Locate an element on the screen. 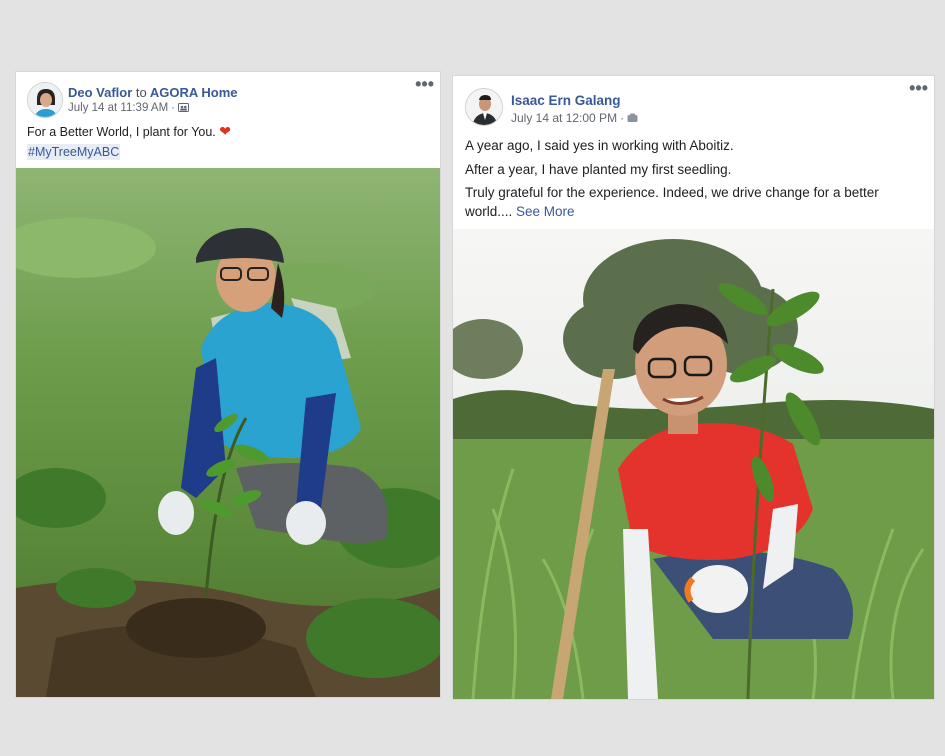 The height and width of the screenshot is (756, 945). author-name: Isaac Ern Galang is located at coordinates (566, 100).